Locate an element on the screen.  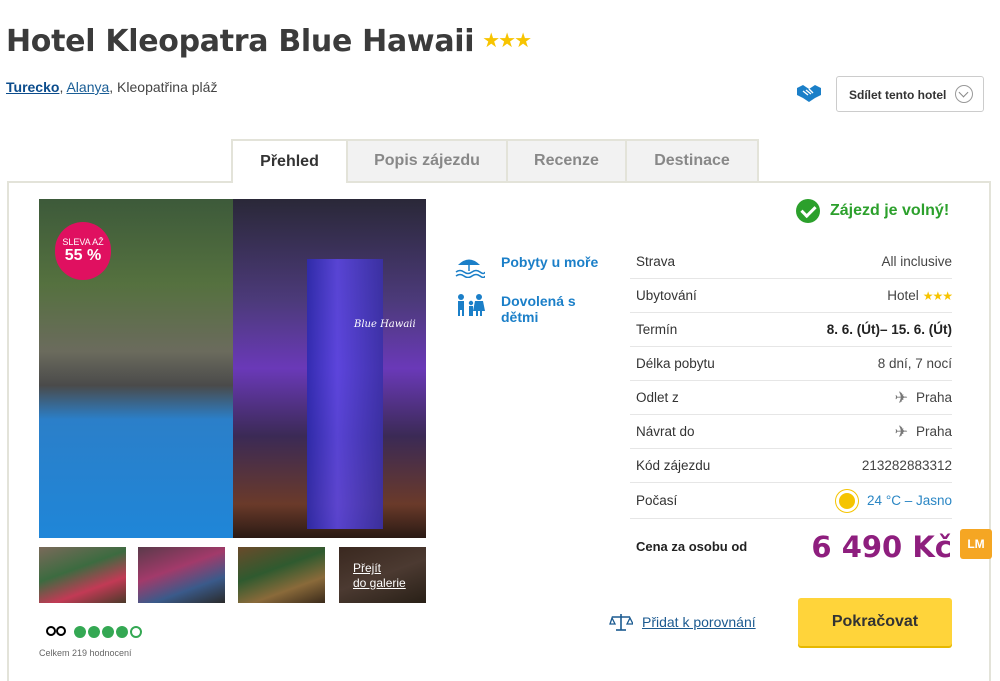
departure-city: Praha is located at coordinates (933, 397).